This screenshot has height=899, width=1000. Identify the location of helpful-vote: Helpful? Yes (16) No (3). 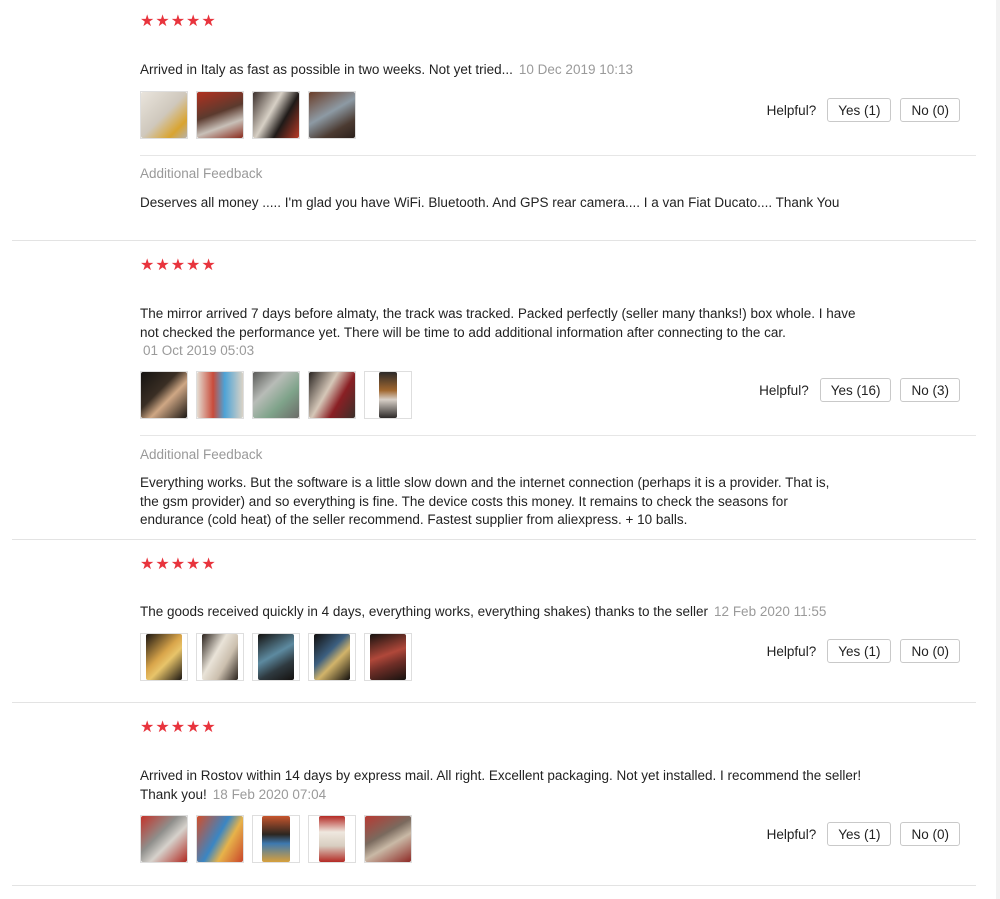
(859, 390).